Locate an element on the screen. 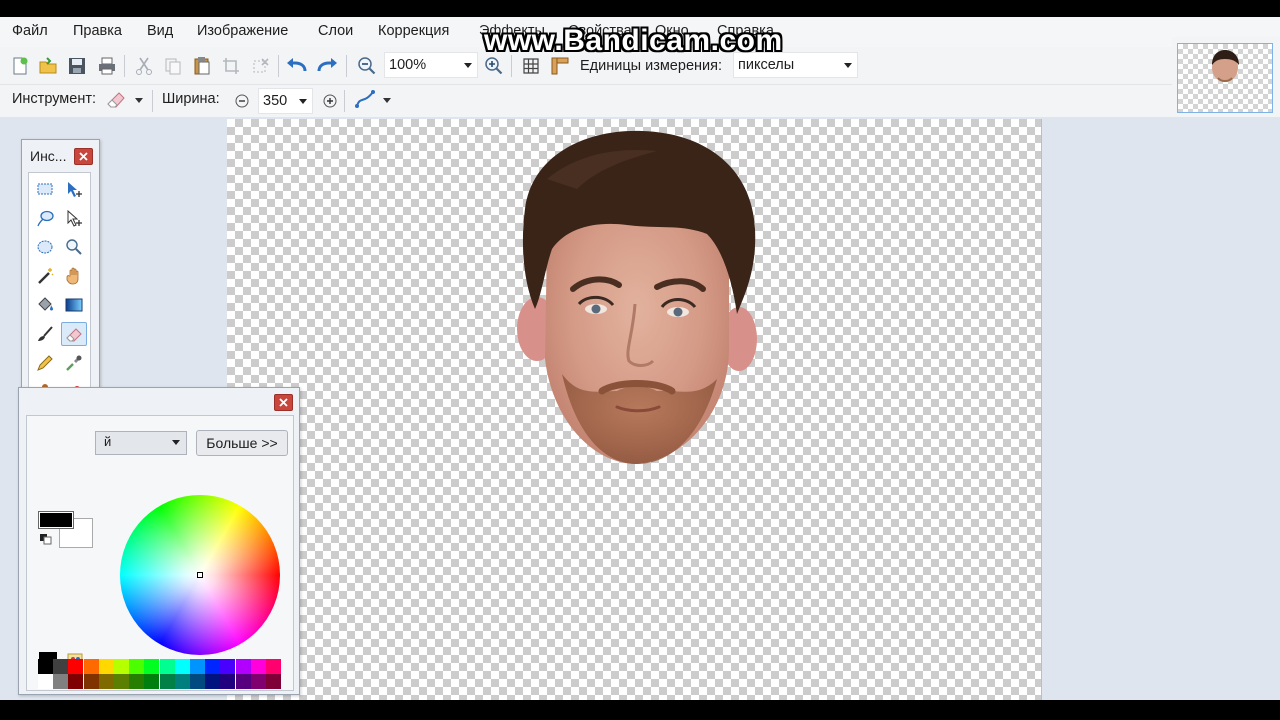 This screenshot has width=1280, height=720. gradient-icon is located at coordinates (74, 305).